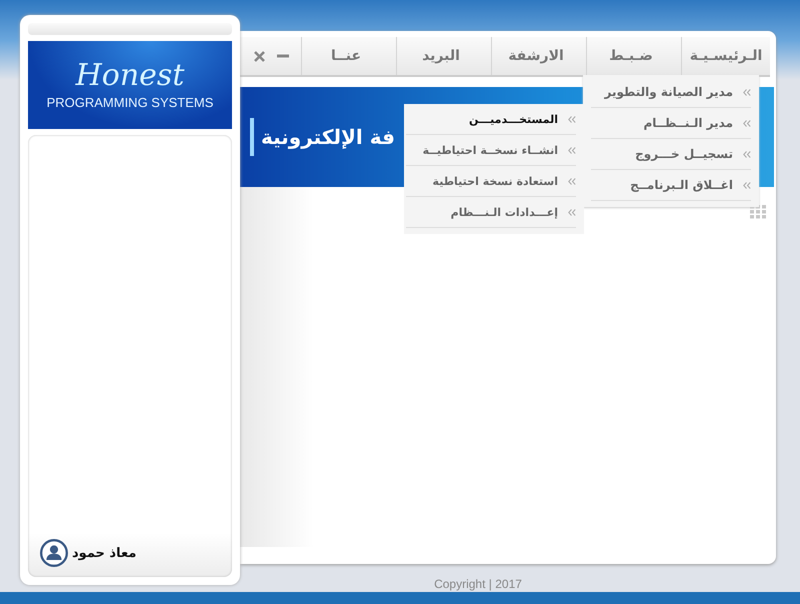  I want to click on nav-menu-item: الـرئيسـيـة, so click(726, 56).